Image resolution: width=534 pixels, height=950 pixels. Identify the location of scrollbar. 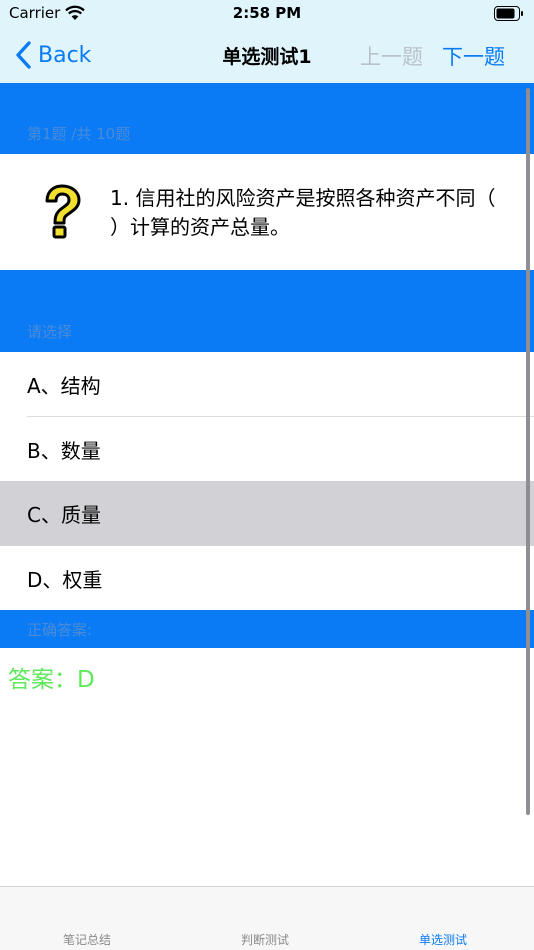
(528, 451).